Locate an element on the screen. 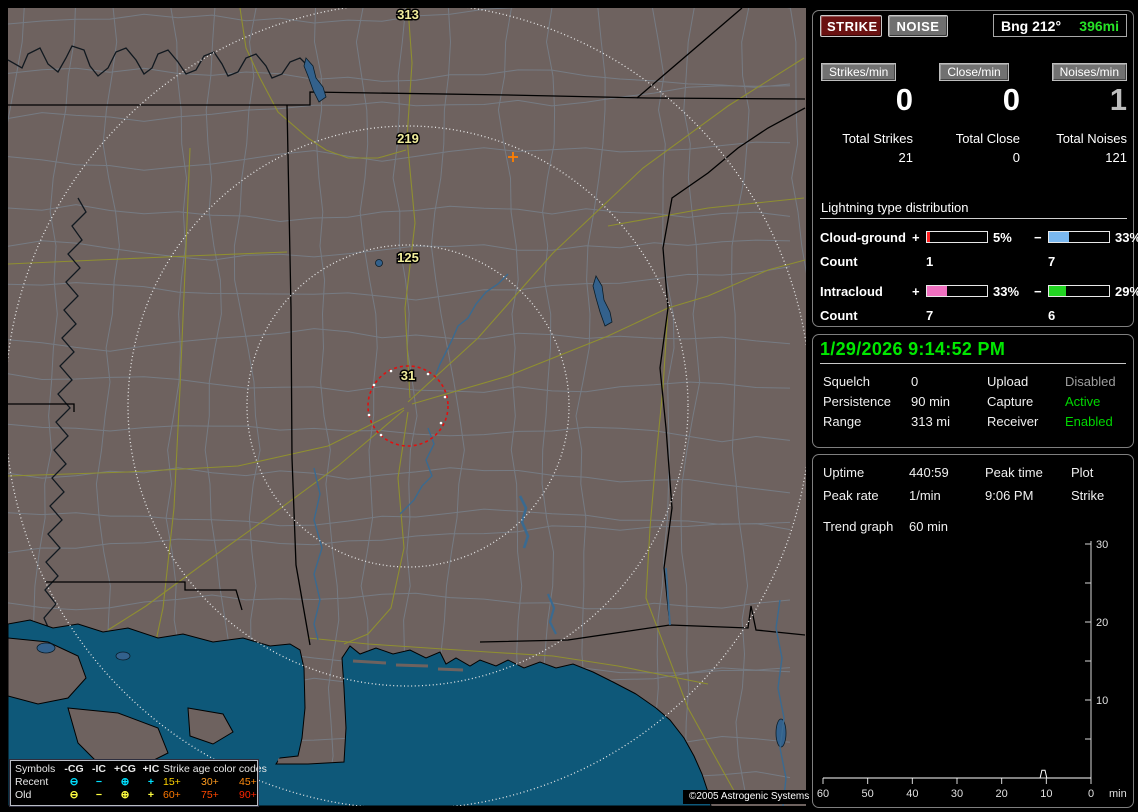 This screenshot has width=1138, height=812. legend-row-old-label: Old is located at coordinates (23, 795).